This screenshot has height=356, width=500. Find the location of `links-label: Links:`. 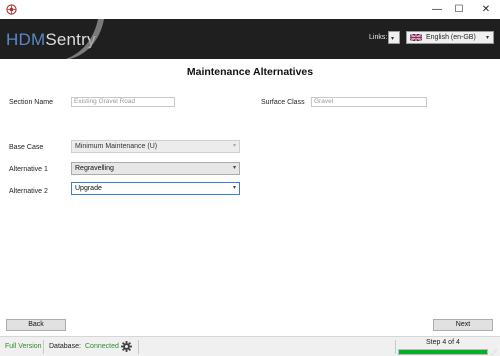

links-label: Links: is located at coordinates (378, 37).